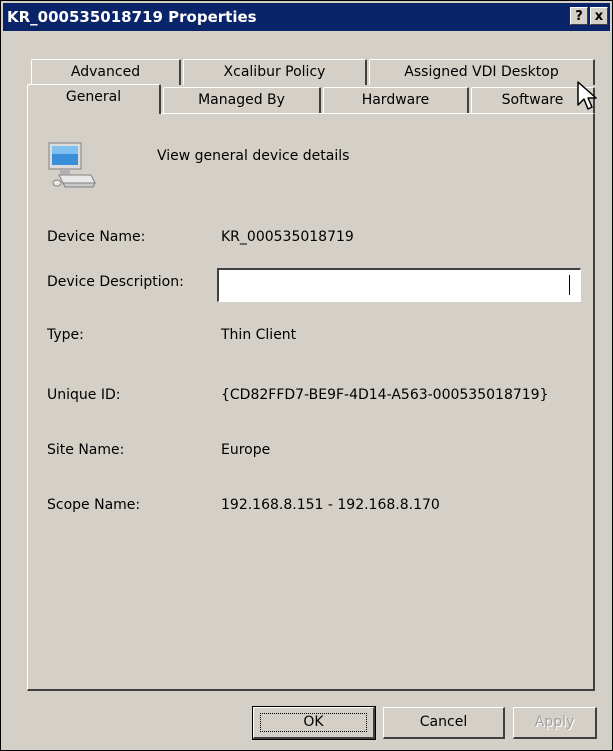 The height and width of the screenshot is (751, 613). What do you see at coordinates (86, 450) in the screenshot?
I see `site-name-label: Site Name:` at bounding box center [86, 450].